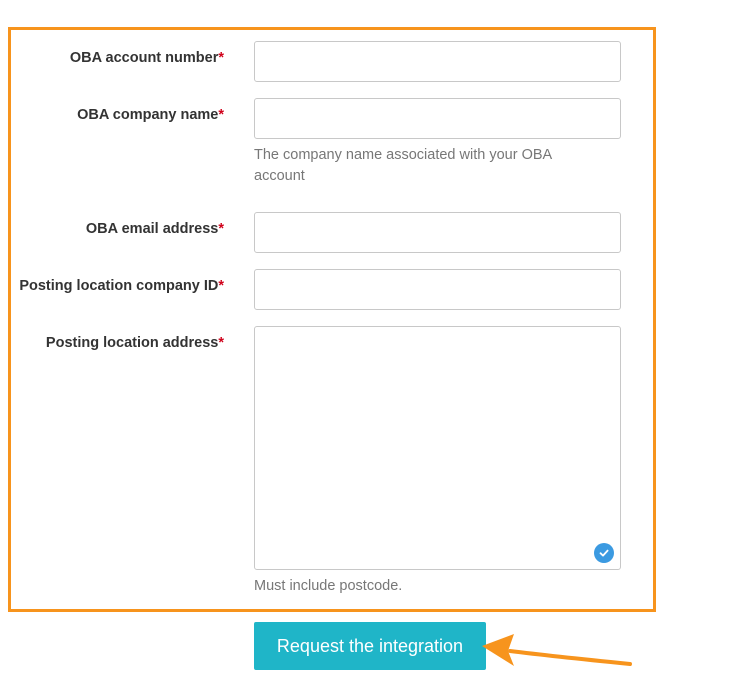  Describe the element at coordinates (370, 646) in the screenshot. I see `request-integration-button: Request the integration` at that location.